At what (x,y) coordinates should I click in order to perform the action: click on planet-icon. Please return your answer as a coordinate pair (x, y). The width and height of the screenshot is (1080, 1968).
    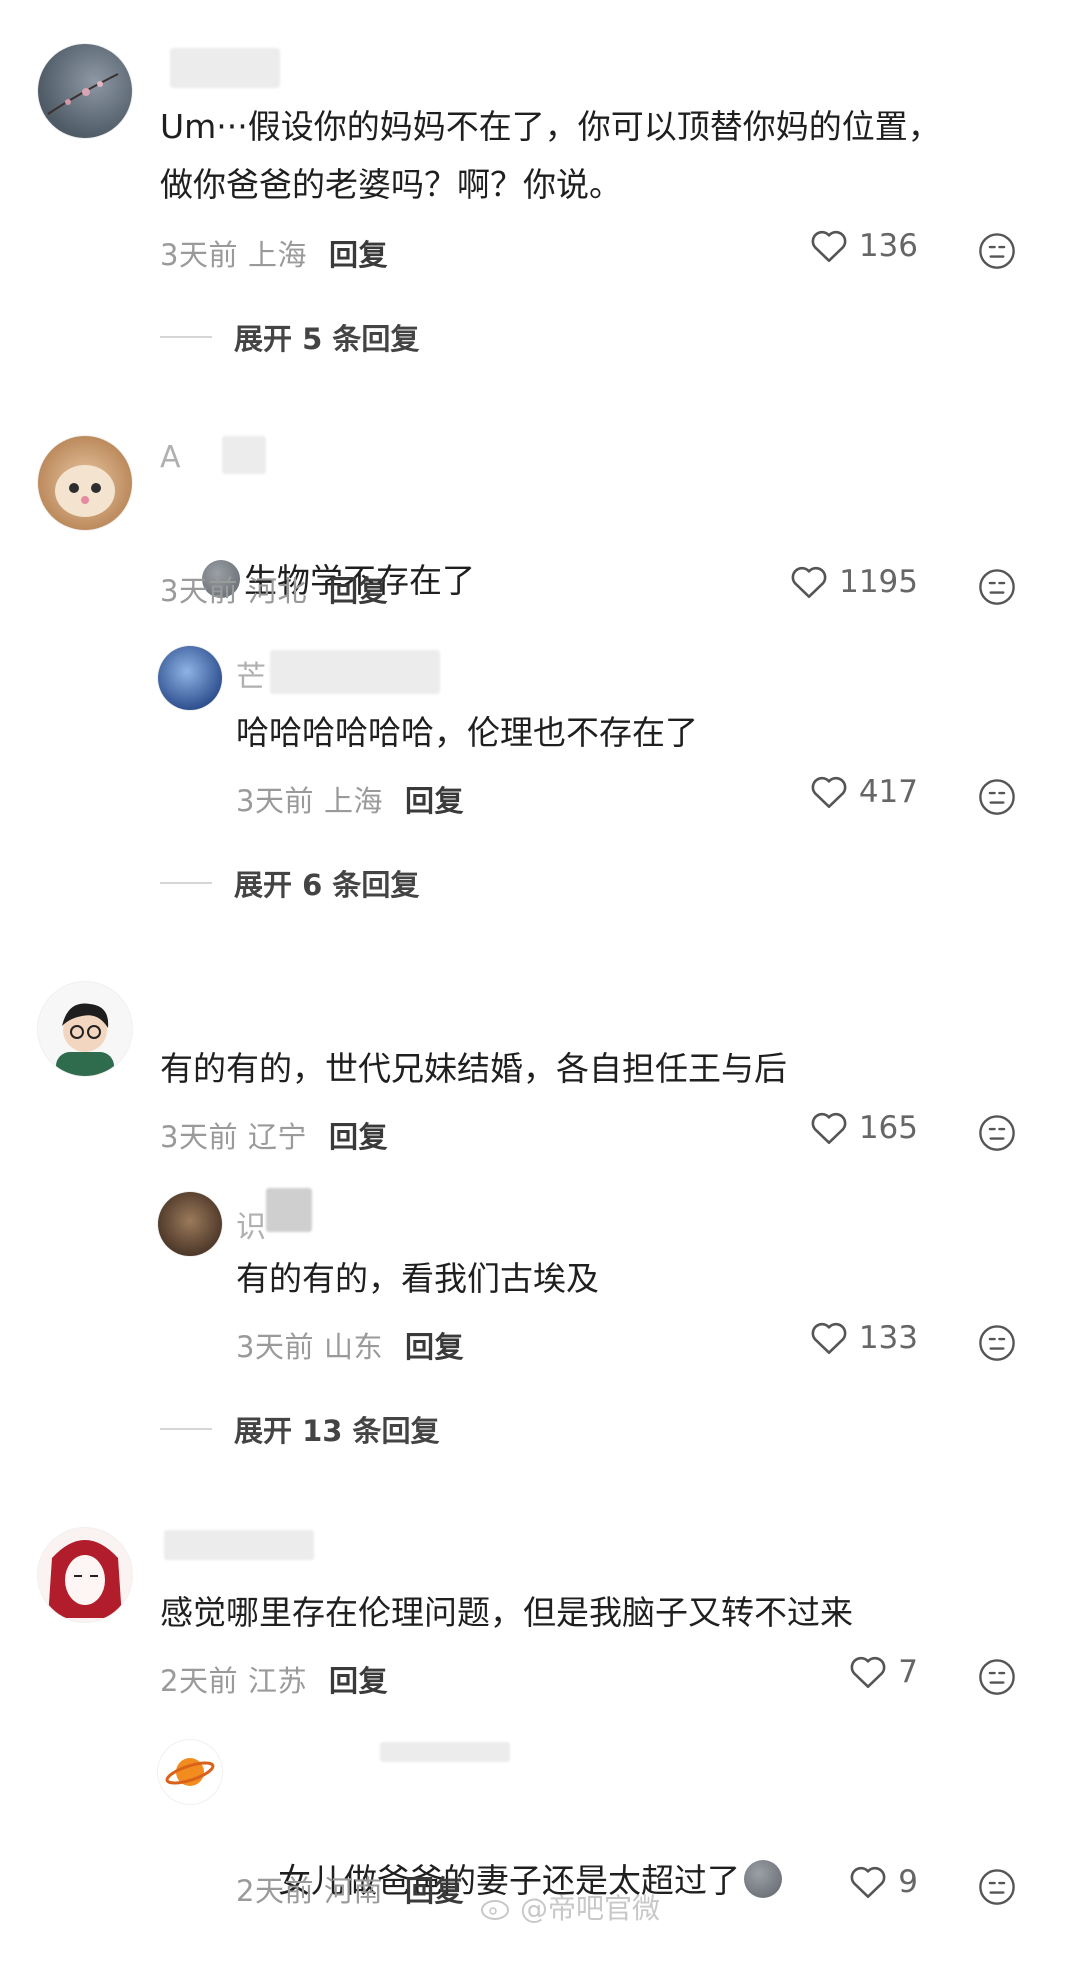
    Looking at the image, I should click on (190, 1772).